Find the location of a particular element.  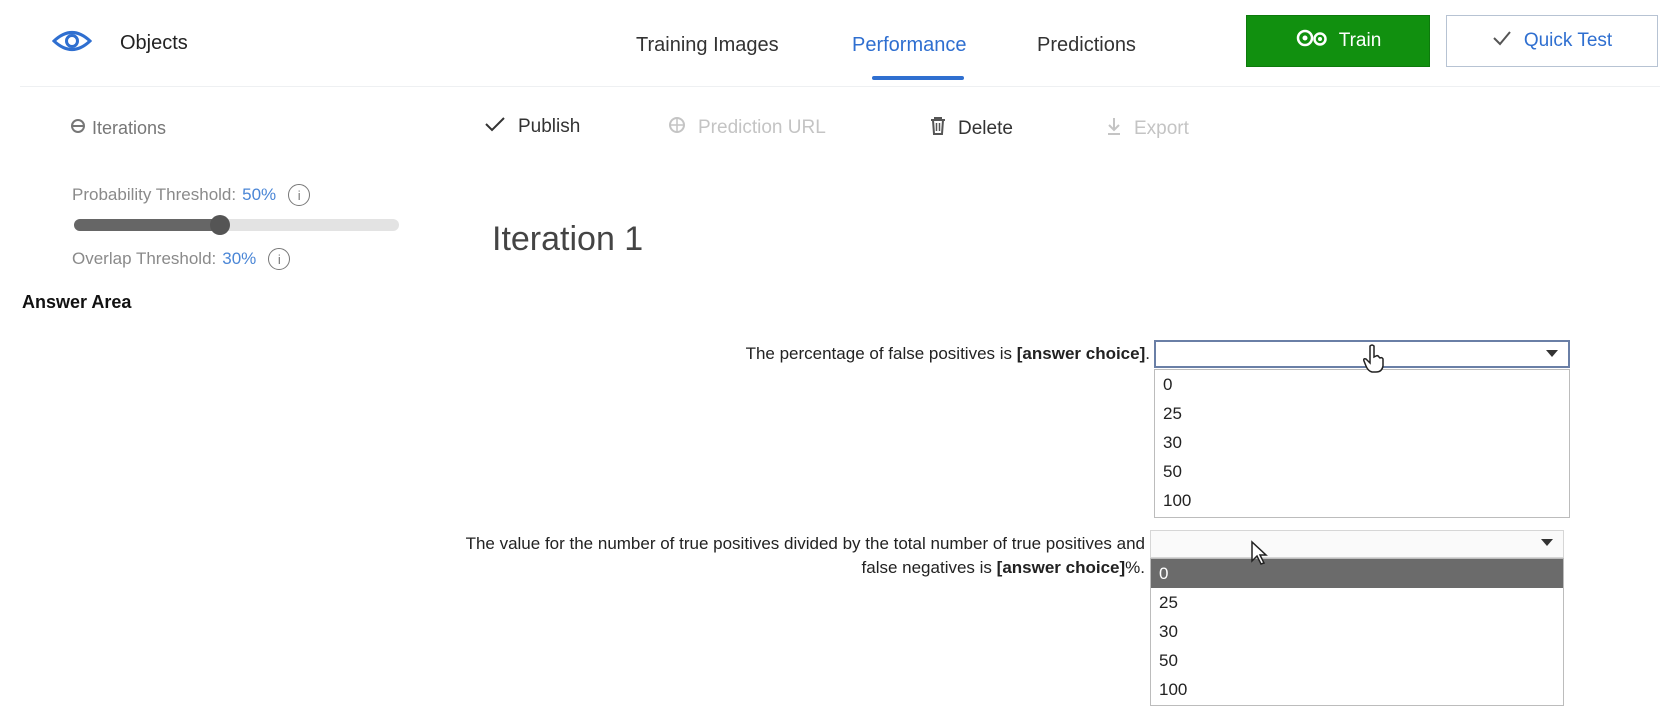

delete-label: Delete is located at coordinates (985, 128).